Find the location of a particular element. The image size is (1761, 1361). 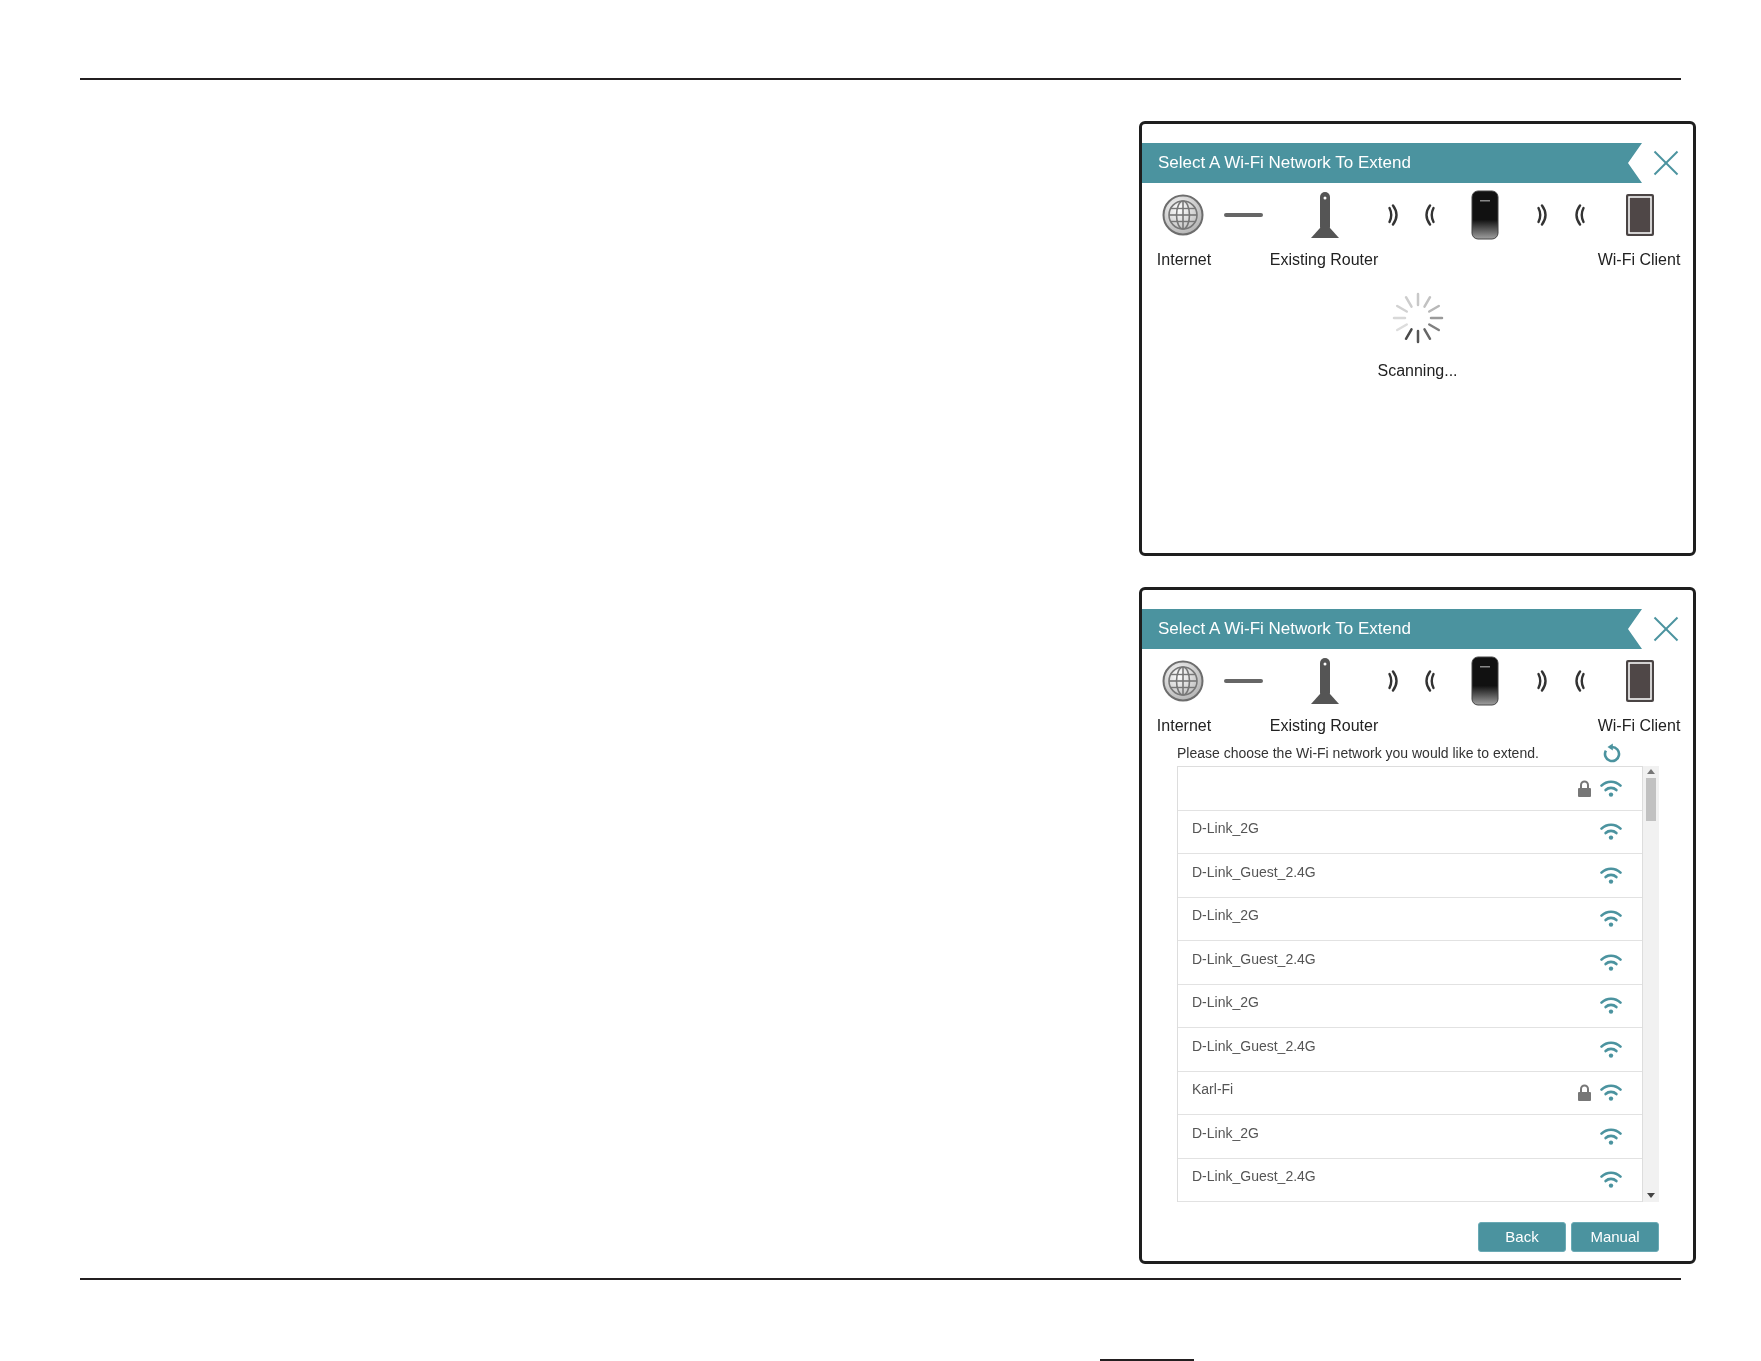

instruction-text: Please choose the Wi-Fi network you would like to extend. is located at coordinates (1358, 753).